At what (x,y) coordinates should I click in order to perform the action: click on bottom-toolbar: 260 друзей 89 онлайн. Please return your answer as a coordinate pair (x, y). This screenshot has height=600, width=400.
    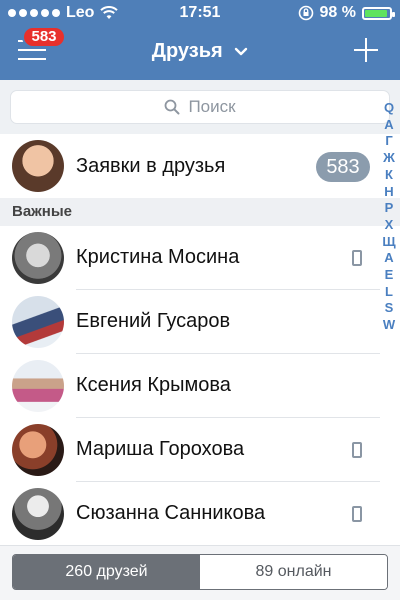
    Looking at the image, I should click on (200, 572).